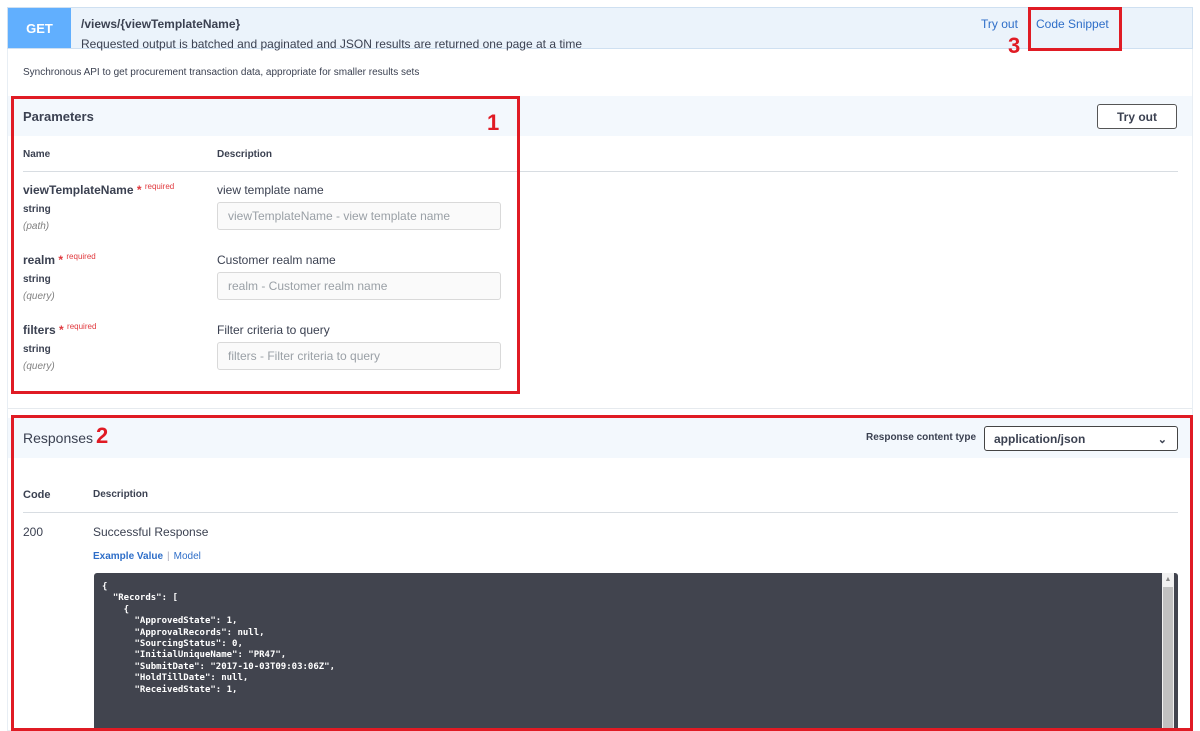 Image resolution: width=1200 pixels, height=731 pixels. What do you see at coordinates (1014, 45) in the screenshot?
I see `annotation-number: 3` at bounding box center [1014, 45].